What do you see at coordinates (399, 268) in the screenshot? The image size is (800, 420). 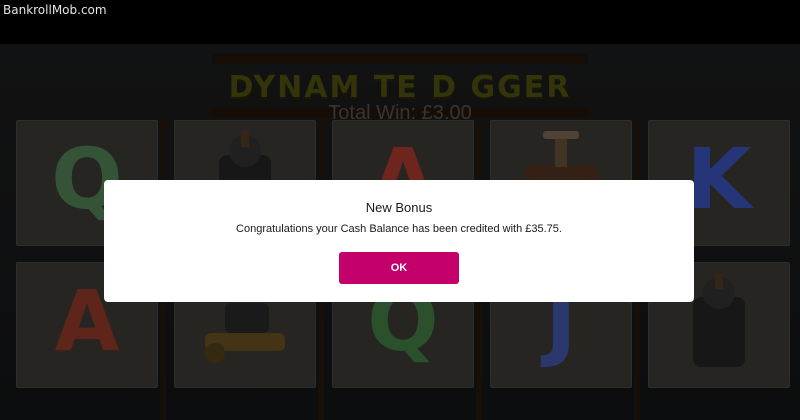 I see `ok-button: OK` at bounding box center [399, 268].